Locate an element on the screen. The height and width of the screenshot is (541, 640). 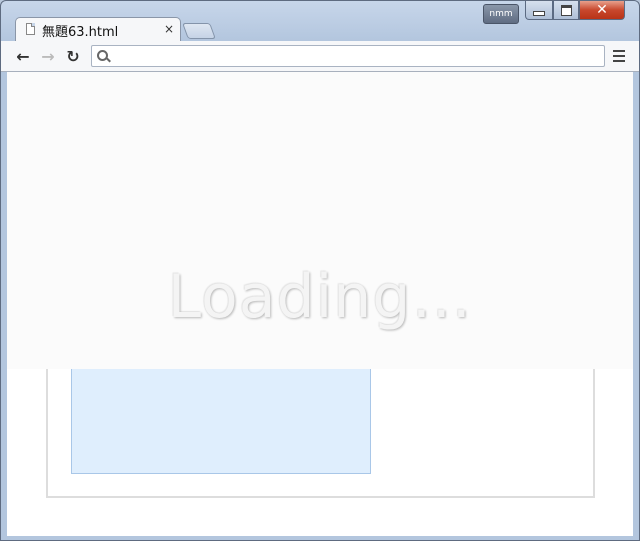
address-bar is located at coordinates (348, 56).